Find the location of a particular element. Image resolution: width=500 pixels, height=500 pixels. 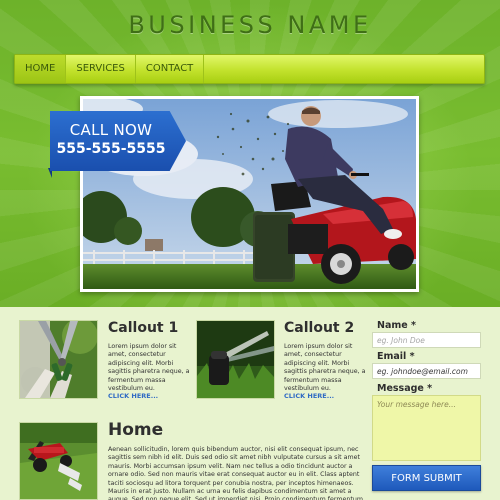

email-label: Email * is located at coordinates (396, 356).